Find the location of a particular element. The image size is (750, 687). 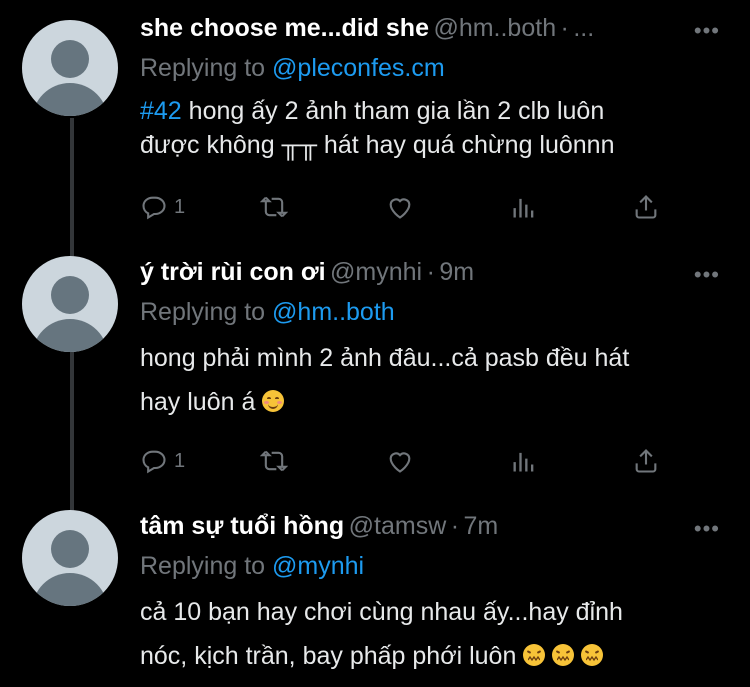

mention-link: @pleconfes.cm is located at coordinates (358, 68).